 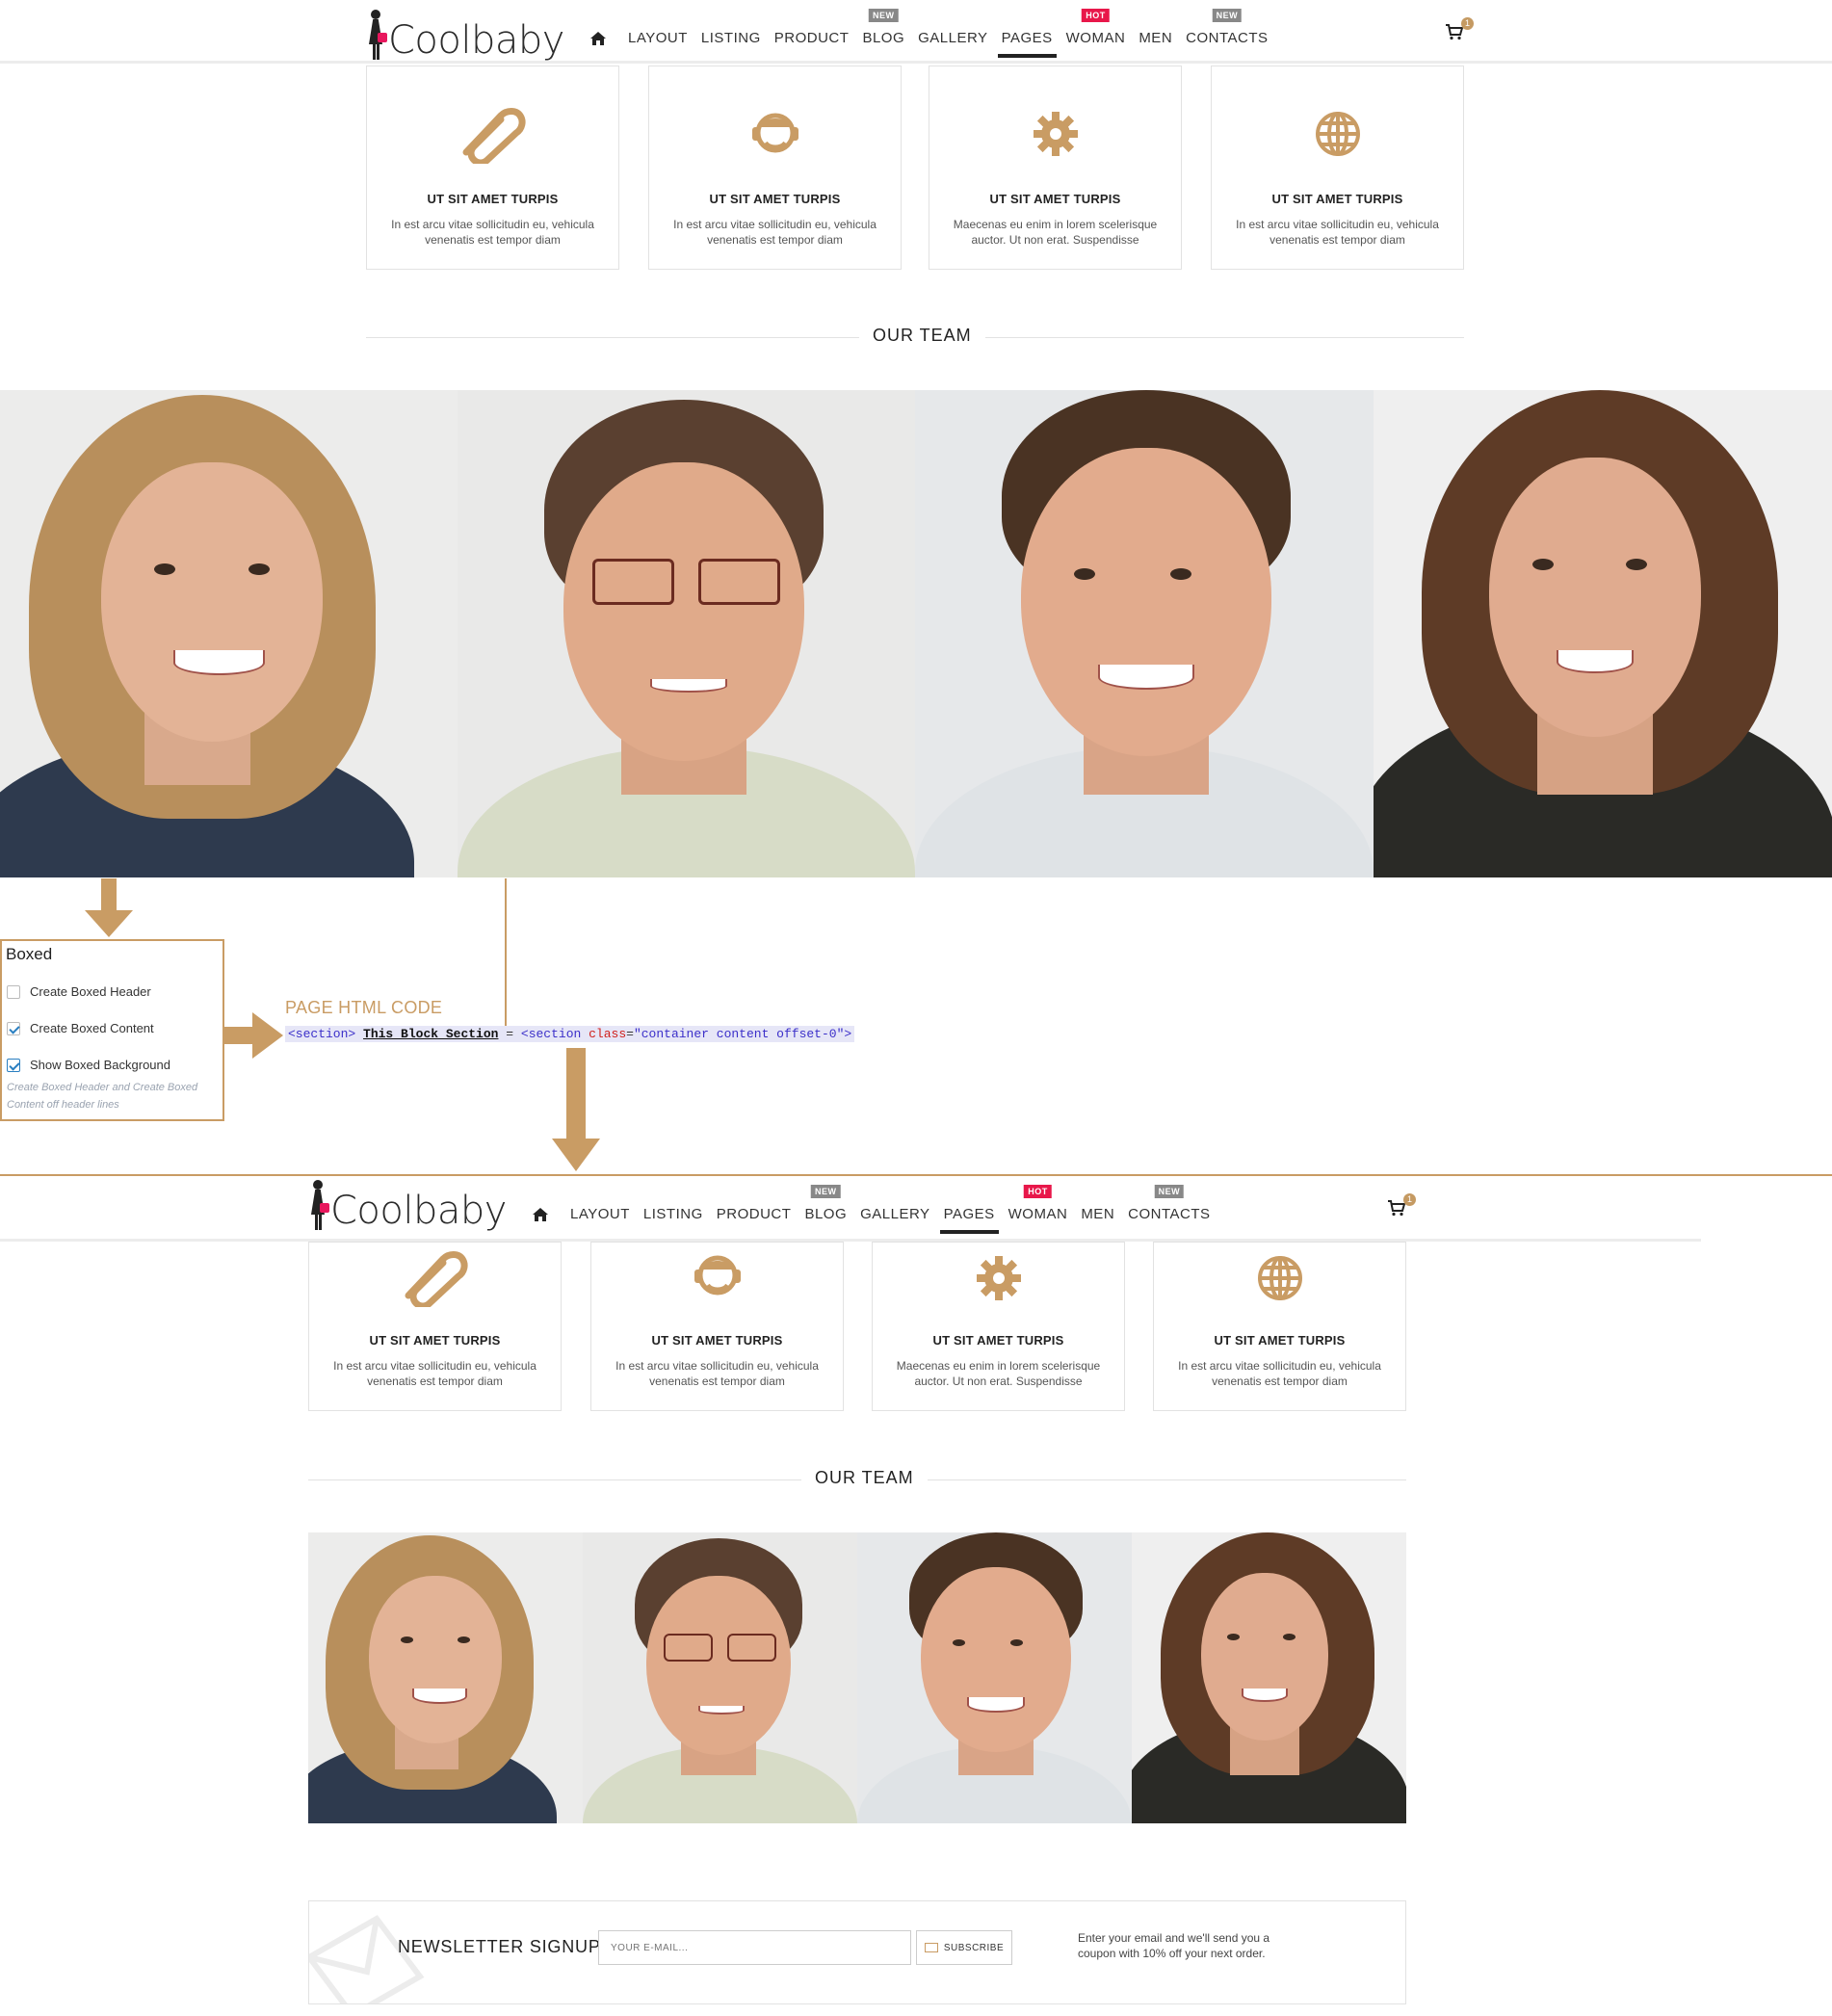 What do you see at coordinates (1172, 1953) in the screenshot?
I see `newsletter-note-line2: coupon with 10% off your next order.` at bounding box center [1172, 1953].